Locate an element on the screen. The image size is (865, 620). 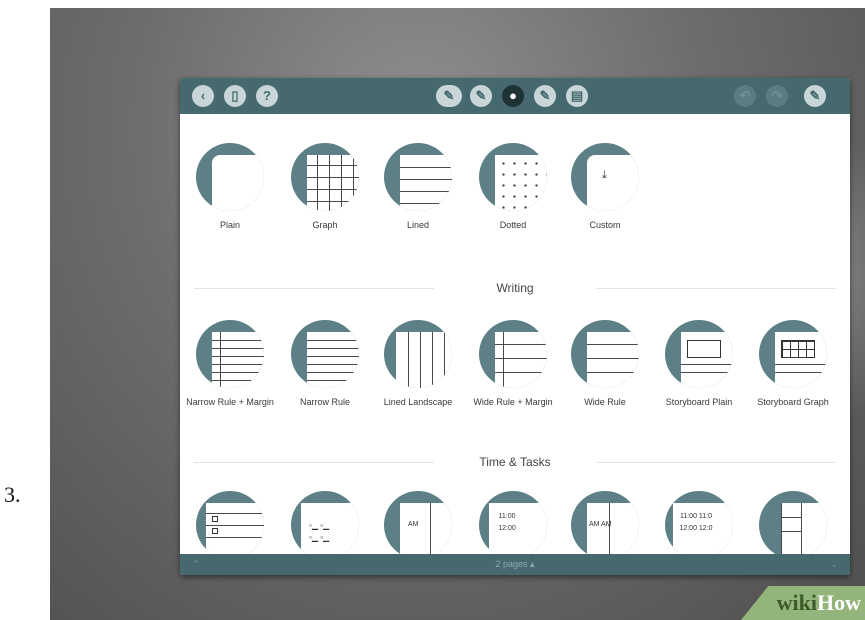
writing-tile: Narrow Rule + Margin is located at coordinates (230, 364).